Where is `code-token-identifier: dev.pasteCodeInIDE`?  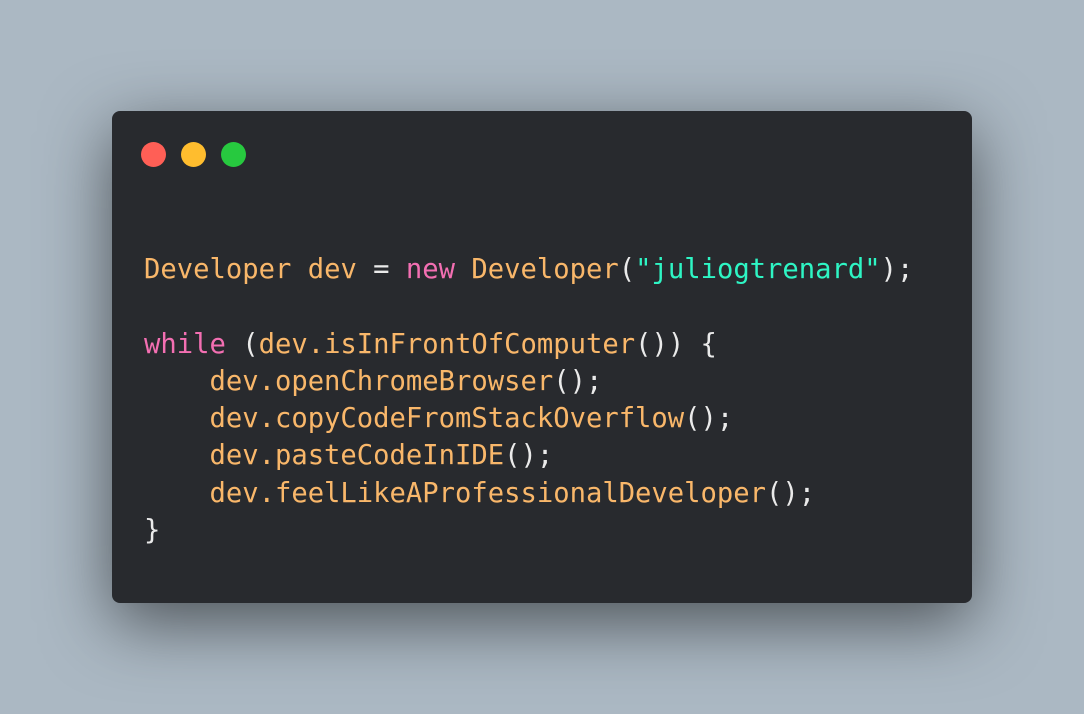 code-token-identifier: dev.pasteCodeInIDE is located at coordinates (357, 456).